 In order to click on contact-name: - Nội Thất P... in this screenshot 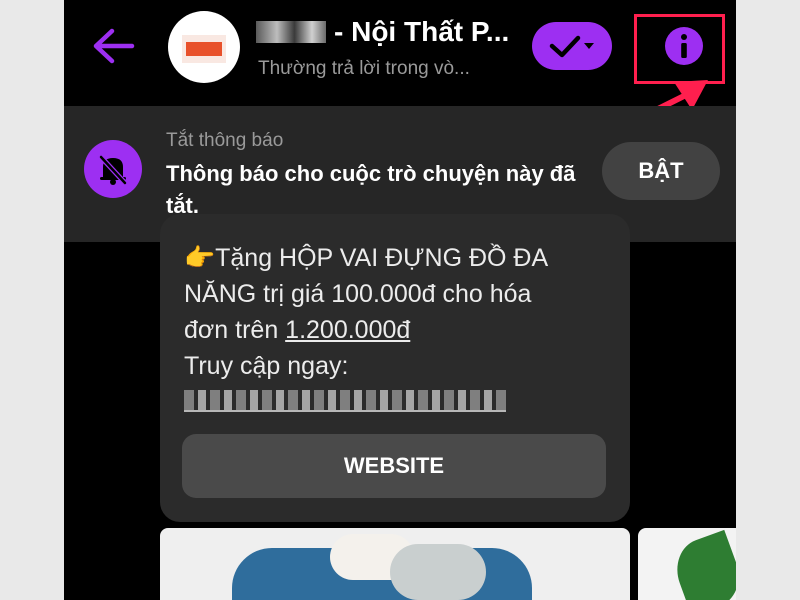, I will do `click(382, 32)`.